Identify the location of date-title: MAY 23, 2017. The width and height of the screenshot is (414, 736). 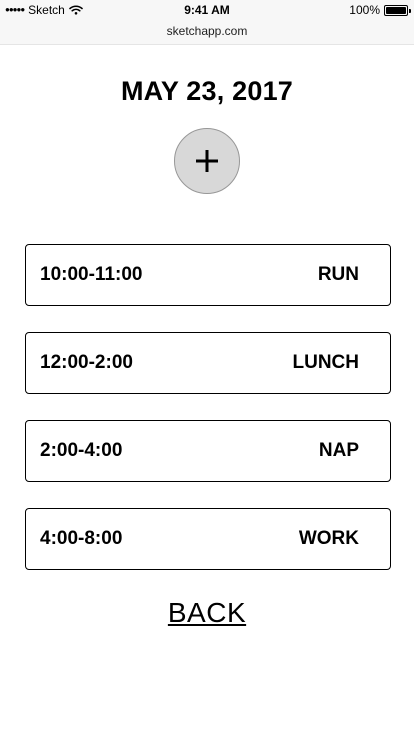
(207, 91).